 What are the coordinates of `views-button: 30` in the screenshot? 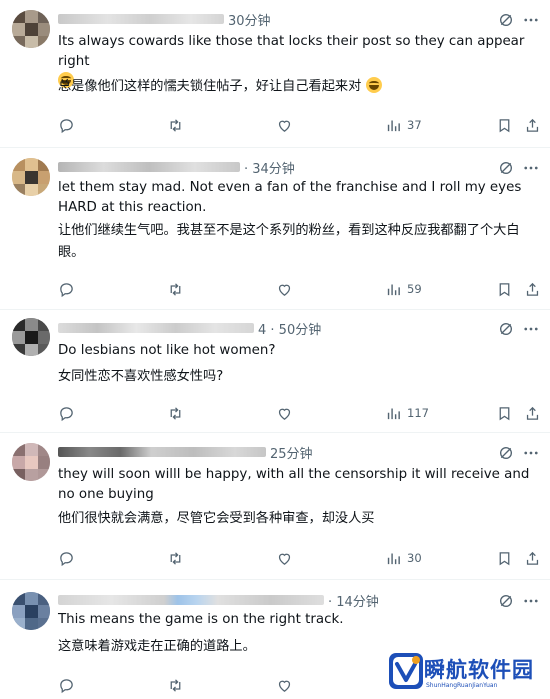 It's located at (403, 558).